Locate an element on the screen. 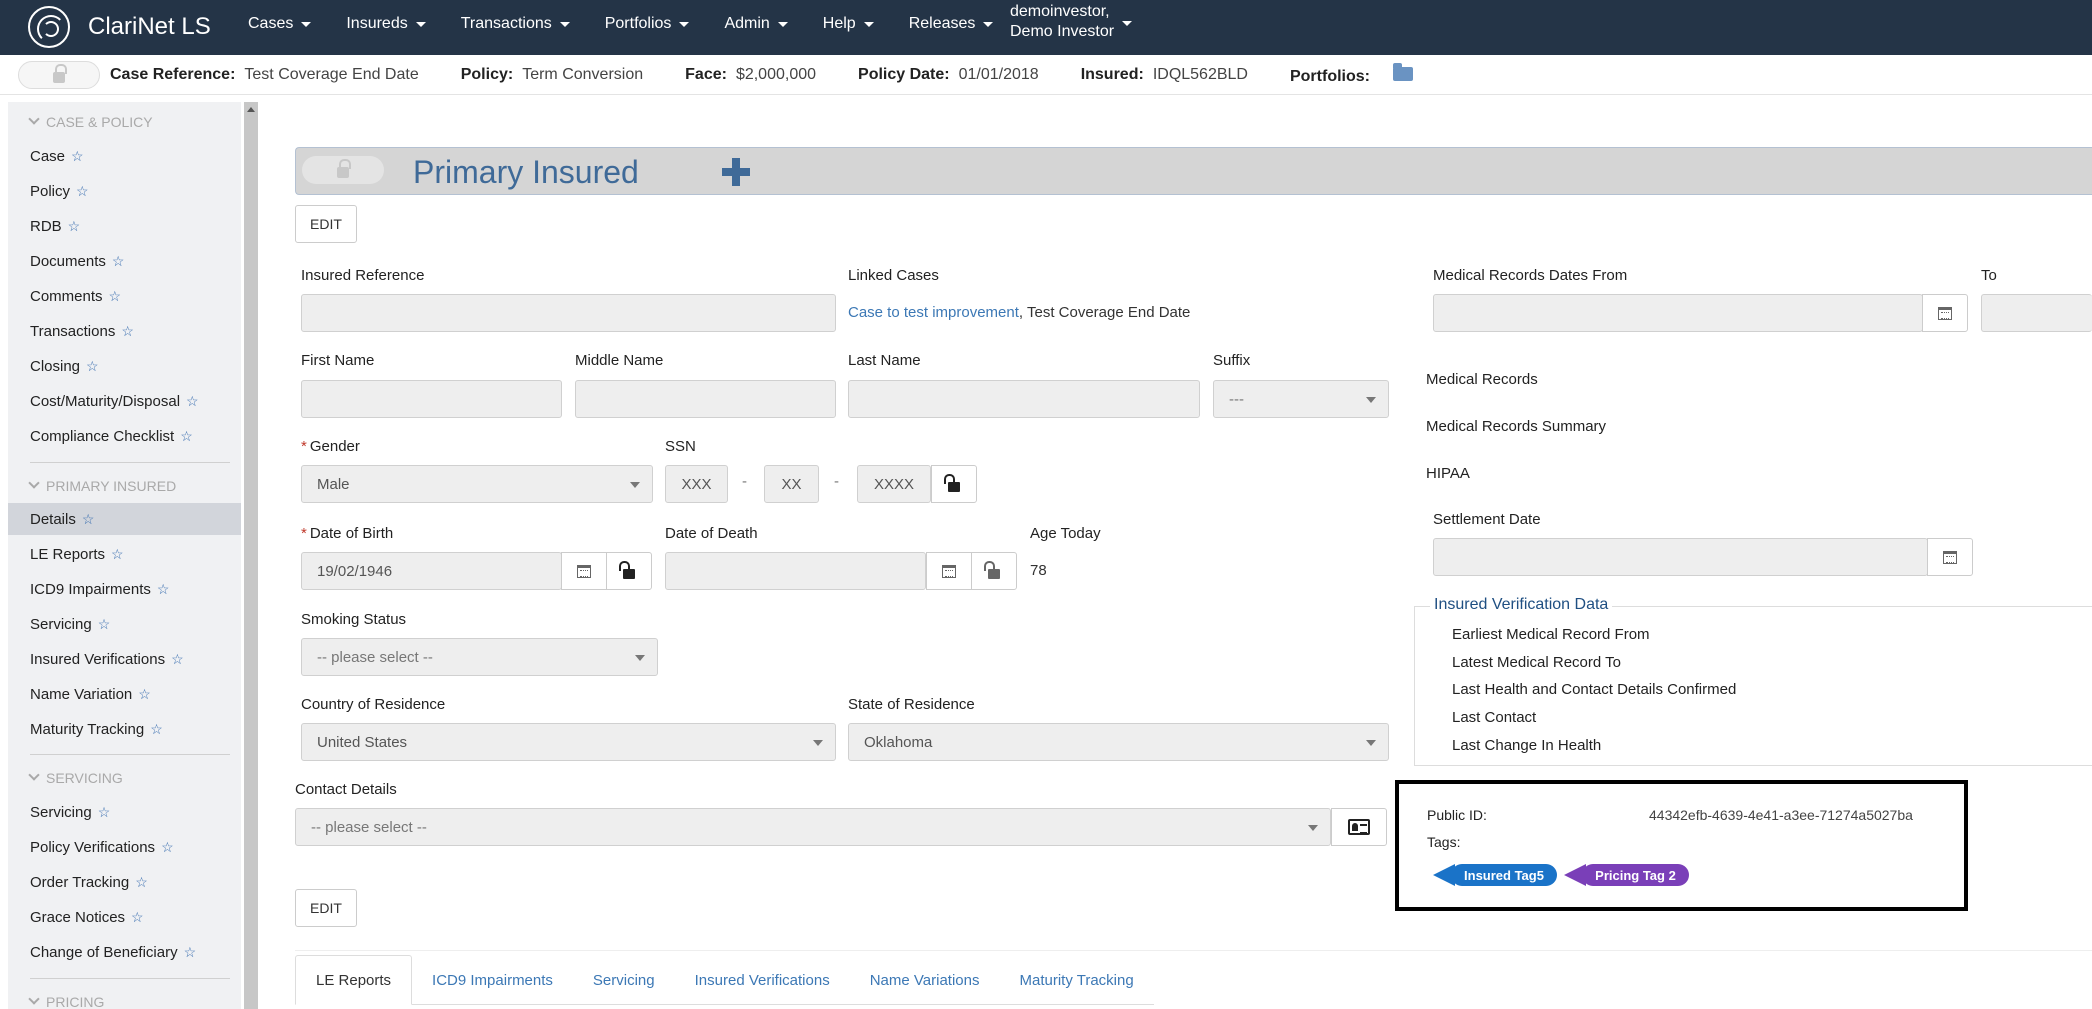 The image size is (2092, 1009). menu-cases: Cases is located at coordinates (280, 24).